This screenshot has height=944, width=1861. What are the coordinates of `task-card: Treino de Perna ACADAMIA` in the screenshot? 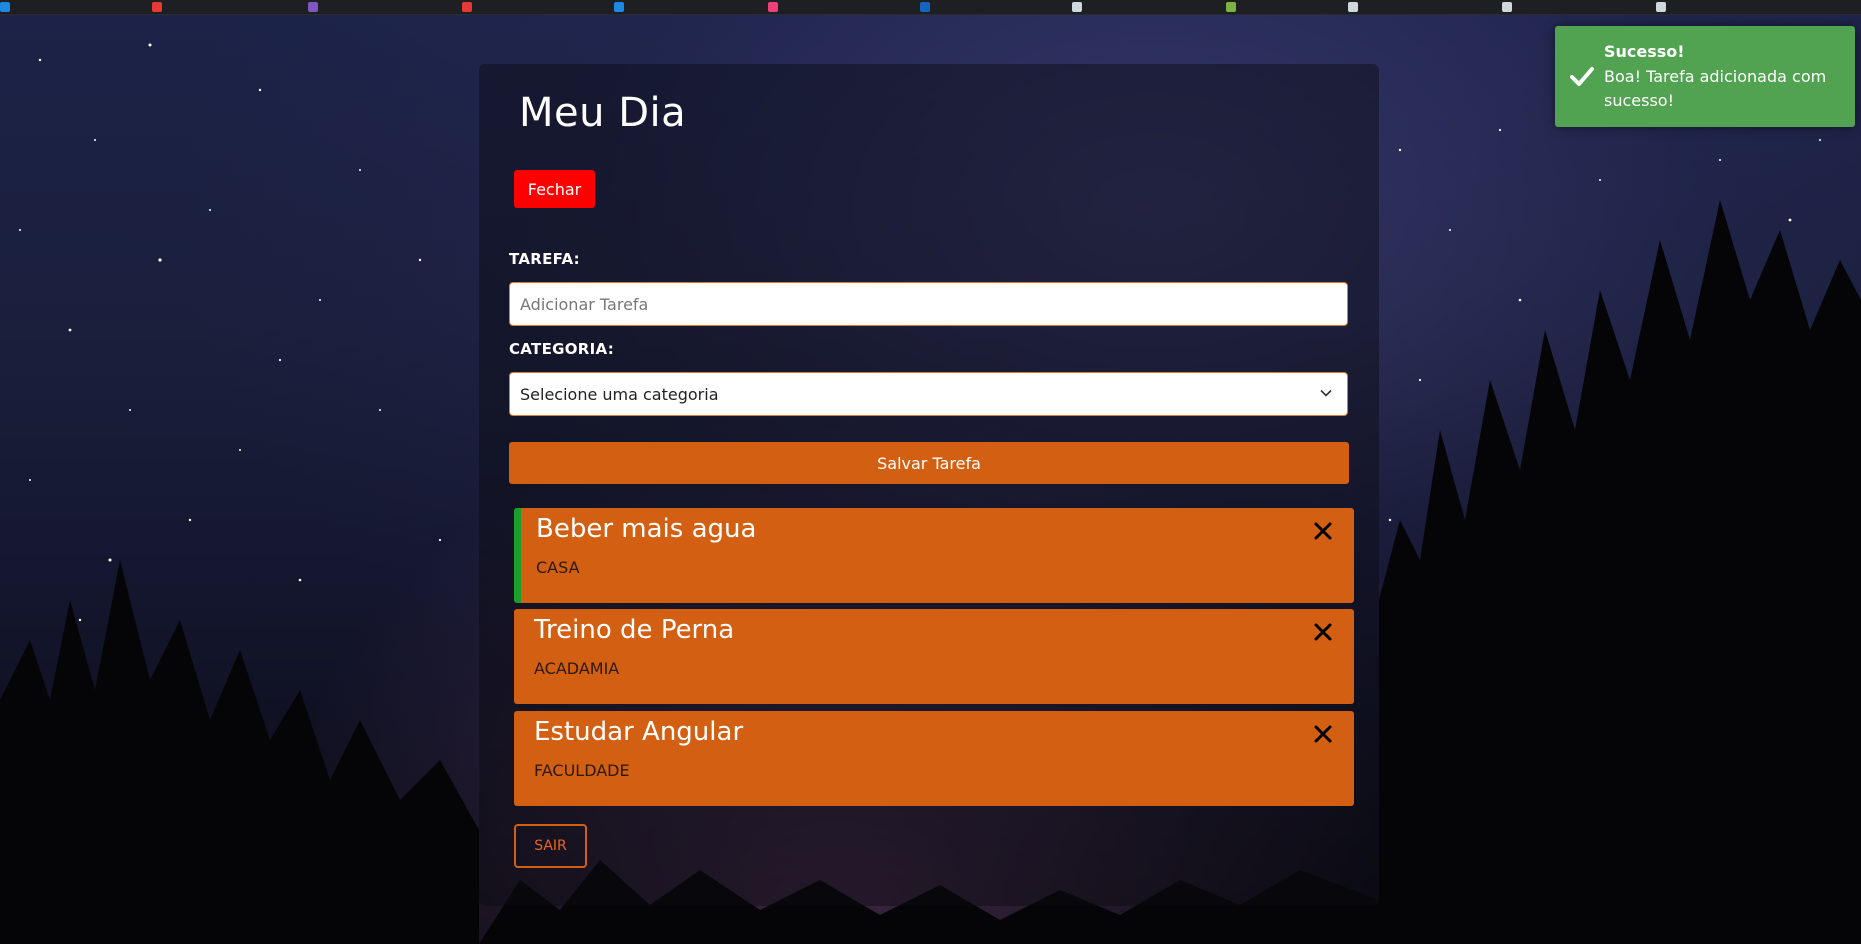 It's located at (934, 656).